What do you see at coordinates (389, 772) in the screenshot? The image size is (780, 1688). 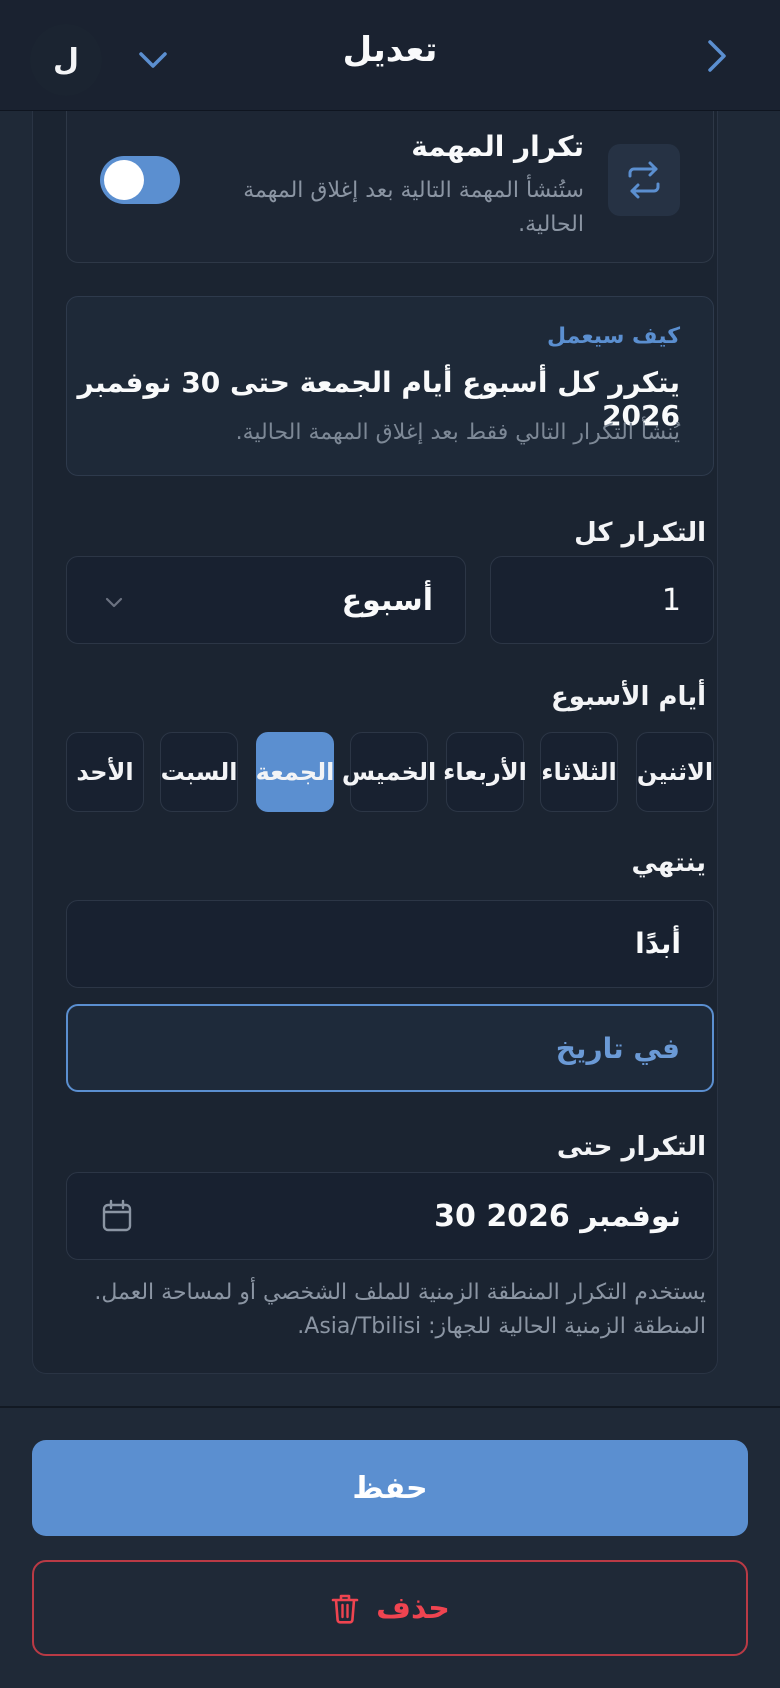 I see `day-thursday: الخميس` at bounding box center [389, 772].